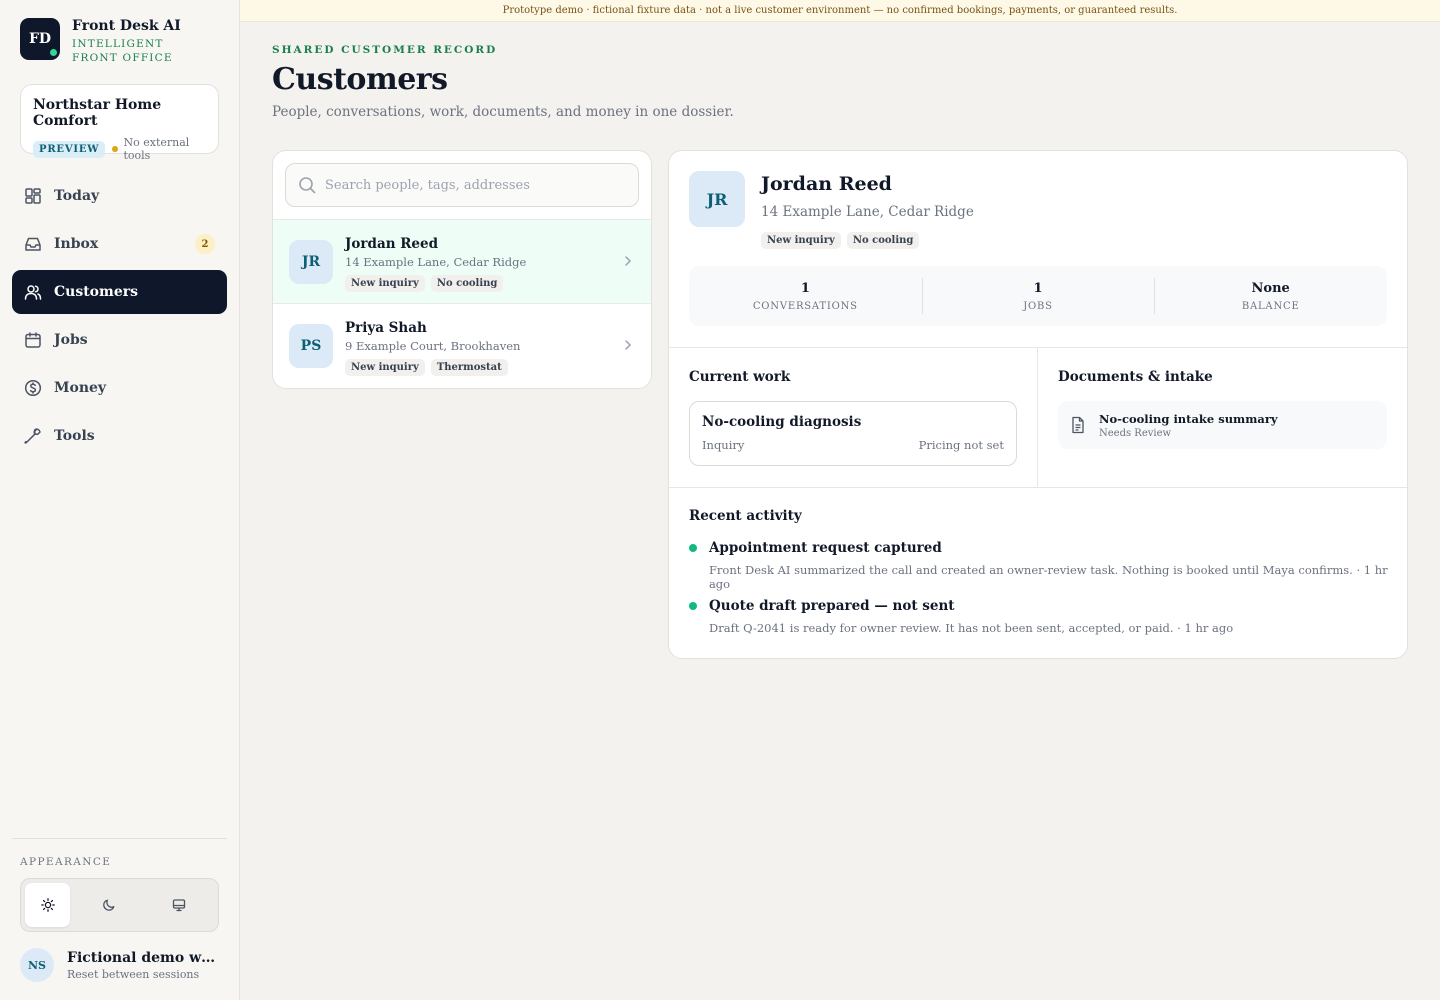 The image size is (1440, 1000). I want to click on inbox-count-badge: 2, so click(205, 244).